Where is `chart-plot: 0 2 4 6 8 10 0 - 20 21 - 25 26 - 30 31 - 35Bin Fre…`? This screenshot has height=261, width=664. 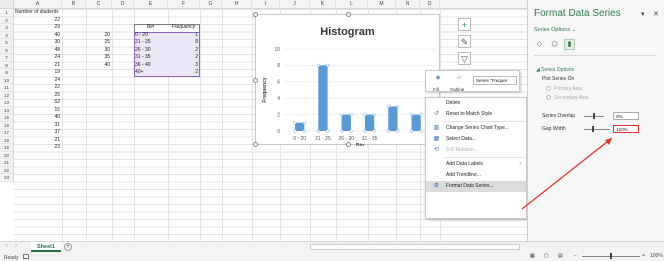
chart-plot: 0 2 4 6 8 10 0 - 20 21 - 25 26 - 30 31 - 35Bin Fre… is located at coordinates (348, 80).